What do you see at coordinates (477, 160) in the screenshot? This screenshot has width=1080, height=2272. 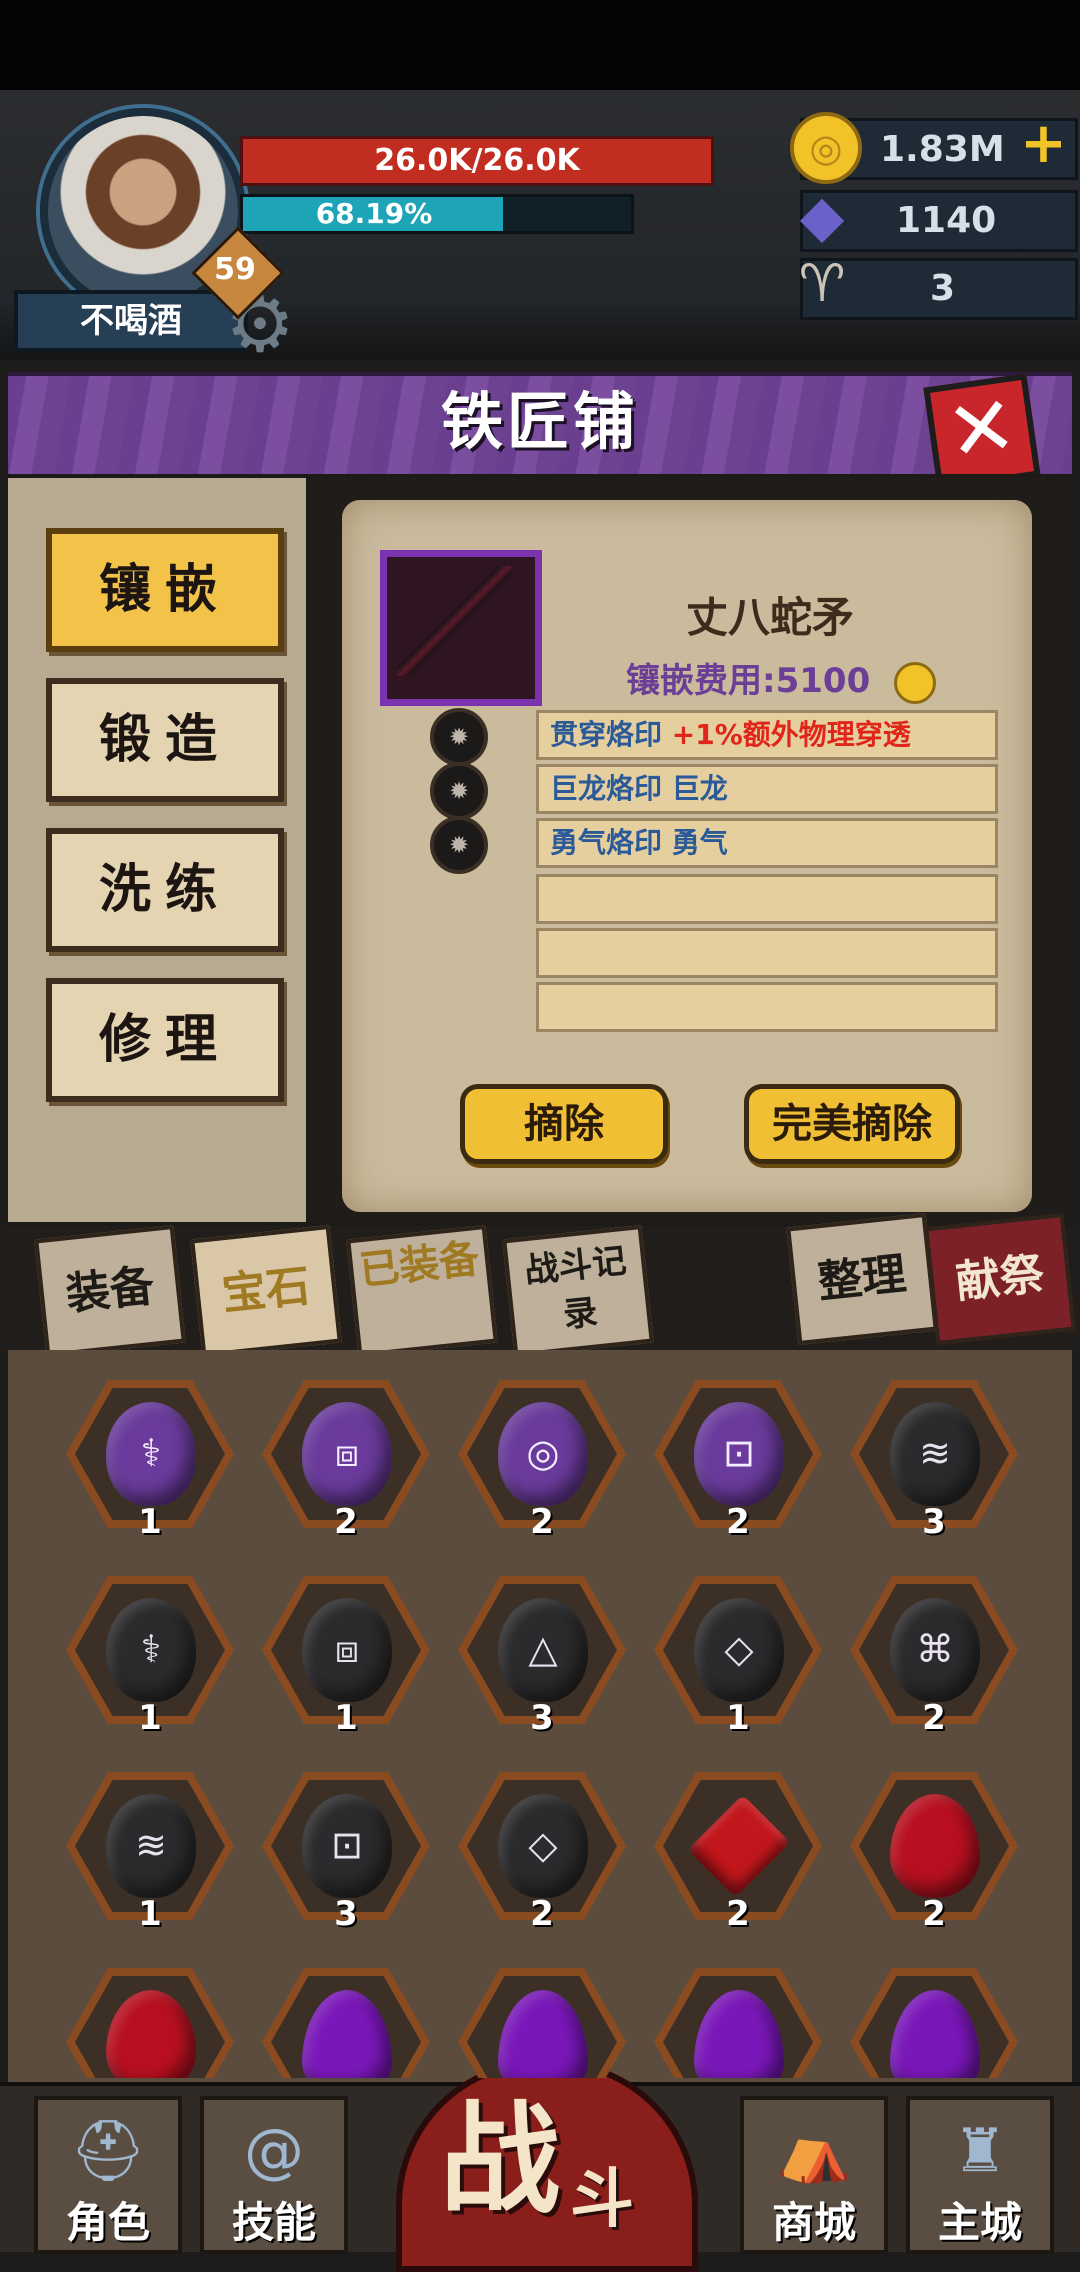 I see `hp-text: 26.0K/26.0K` at bounding box center [477, 160].